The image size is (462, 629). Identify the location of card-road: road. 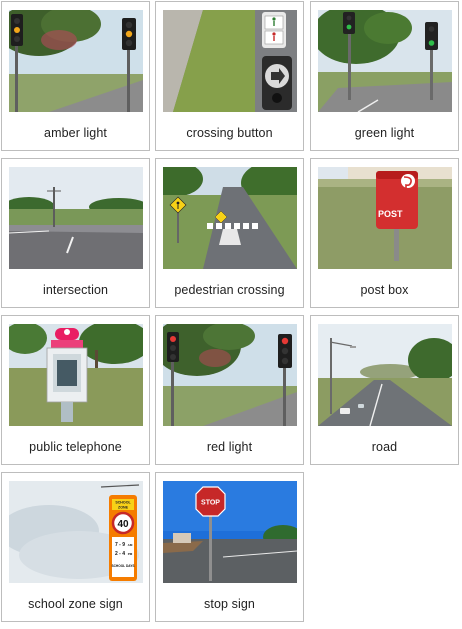
(384, 390).